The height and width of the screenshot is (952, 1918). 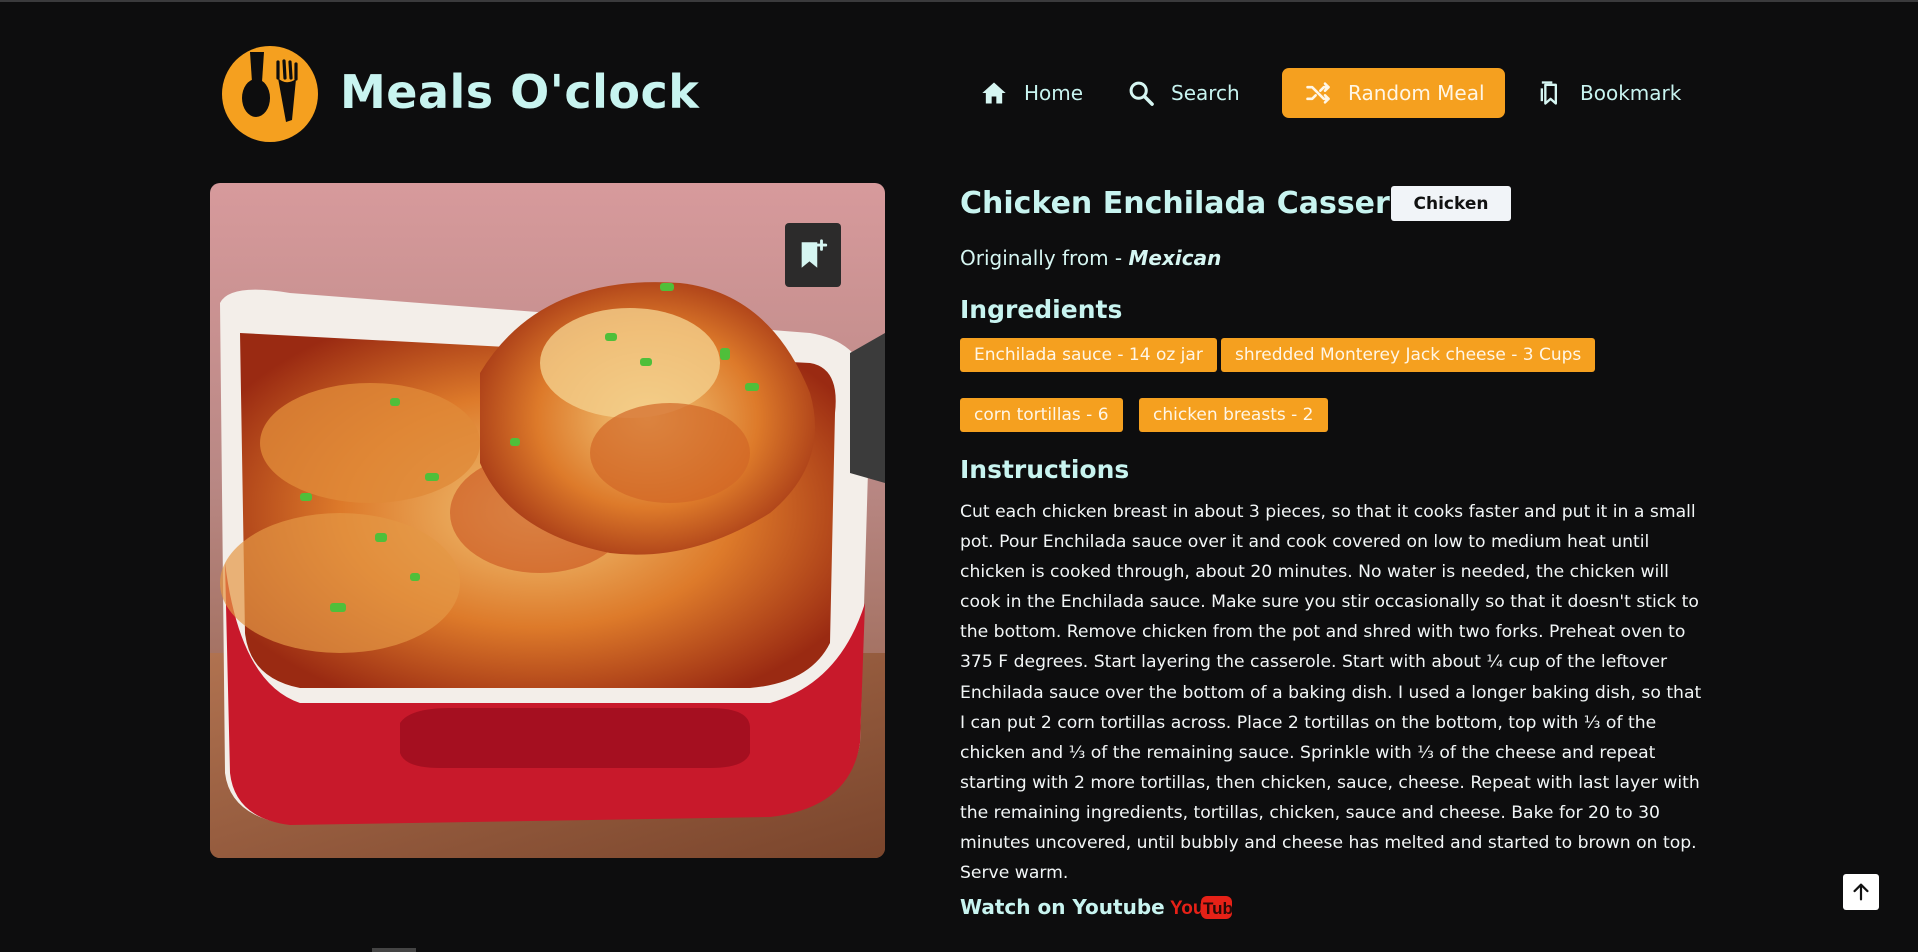 What do you see at coordinates (1548, 93) in the screenshot?
I see `bookmark-icon` at bounding box center [1548, 93].